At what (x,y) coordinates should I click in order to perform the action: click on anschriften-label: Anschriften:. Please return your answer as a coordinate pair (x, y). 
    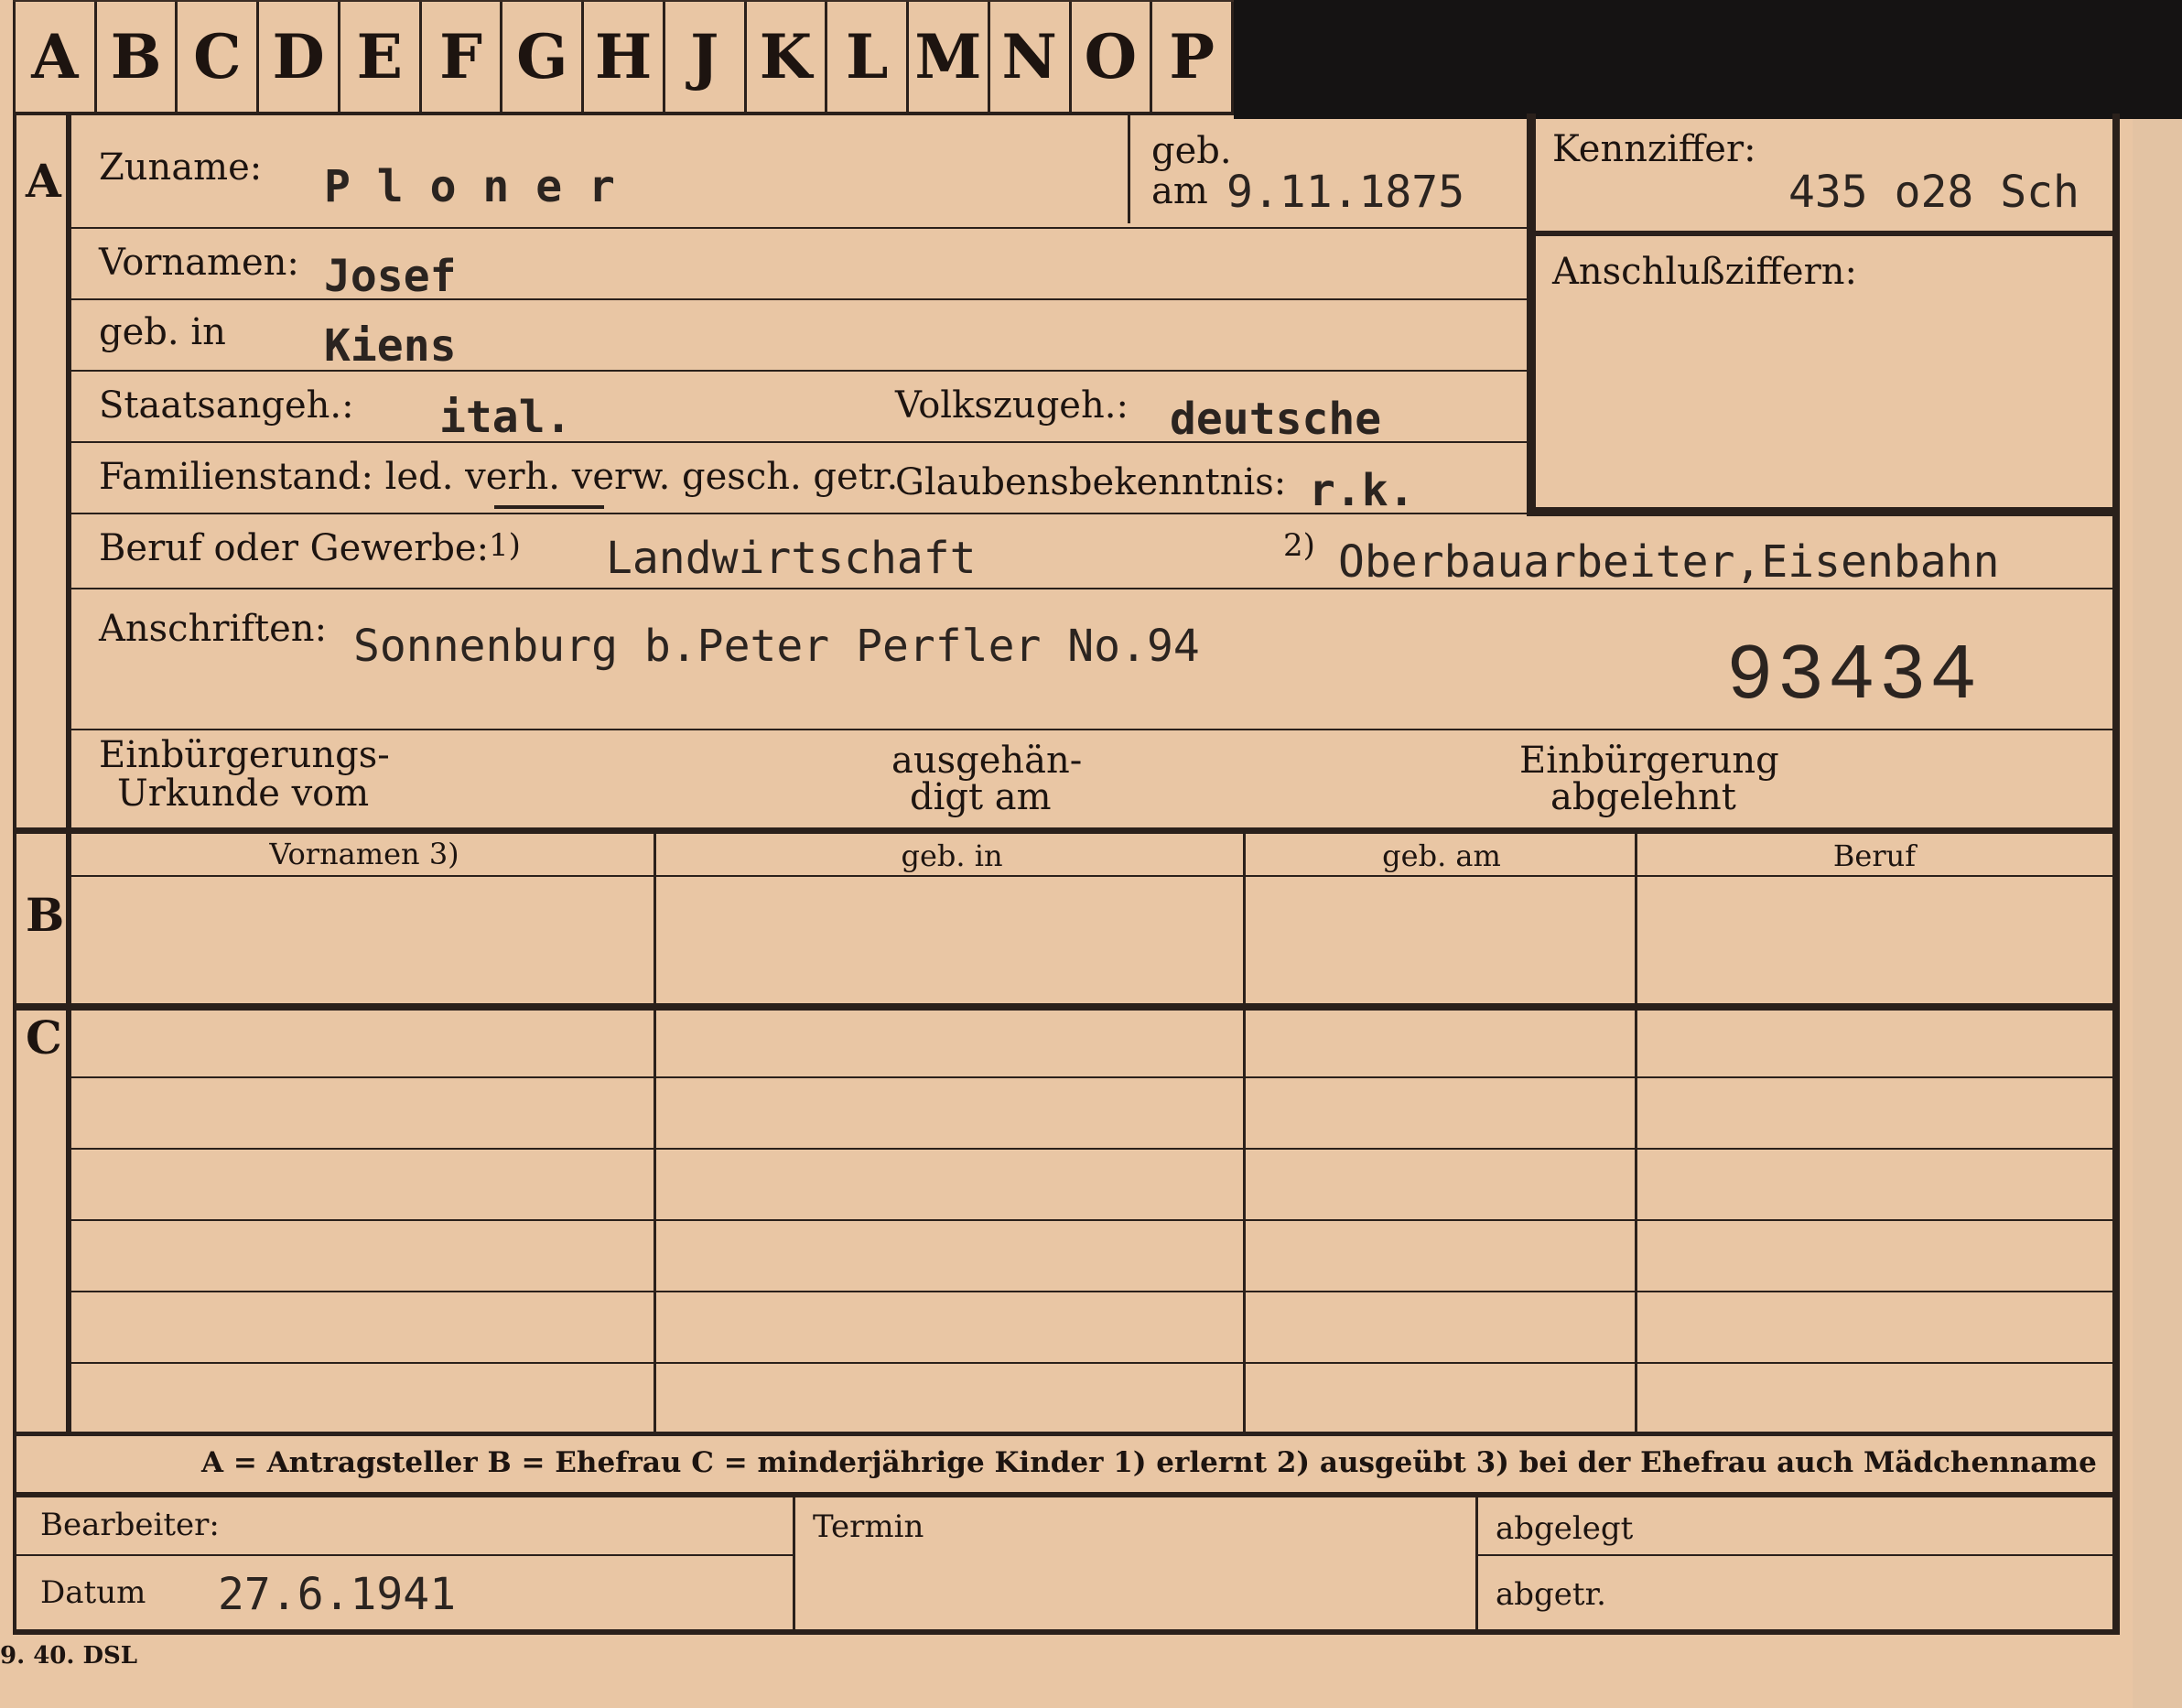
    Looking at the image, I should click on (214, 629).